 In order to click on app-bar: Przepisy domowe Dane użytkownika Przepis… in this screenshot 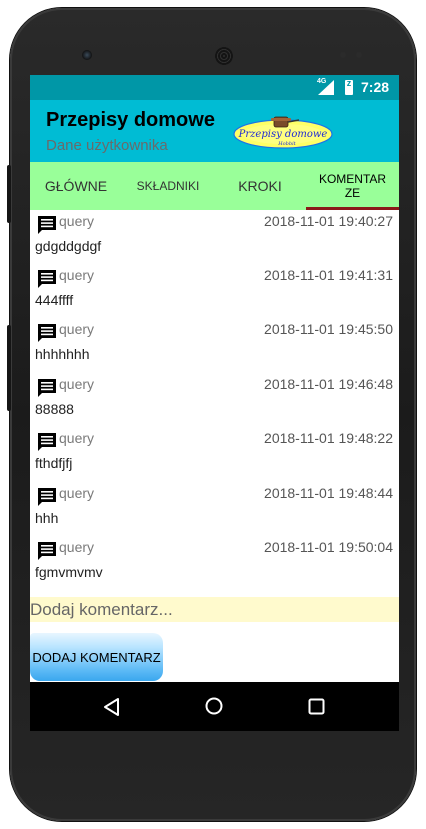, I will do `click(214, 131)`.